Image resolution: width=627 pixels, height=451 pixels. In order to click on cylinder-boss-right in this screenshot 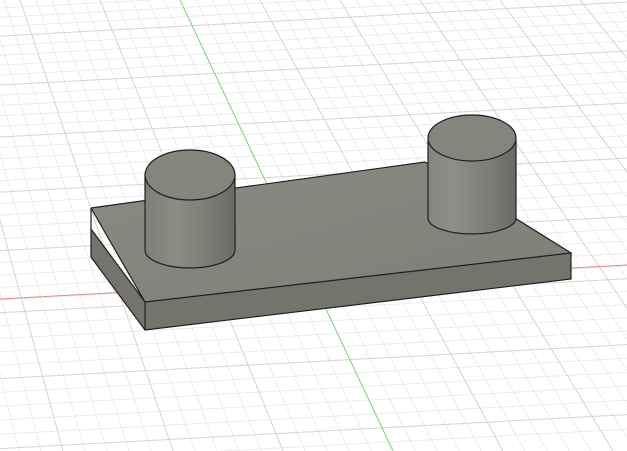, I will do `click(472, 174)`.